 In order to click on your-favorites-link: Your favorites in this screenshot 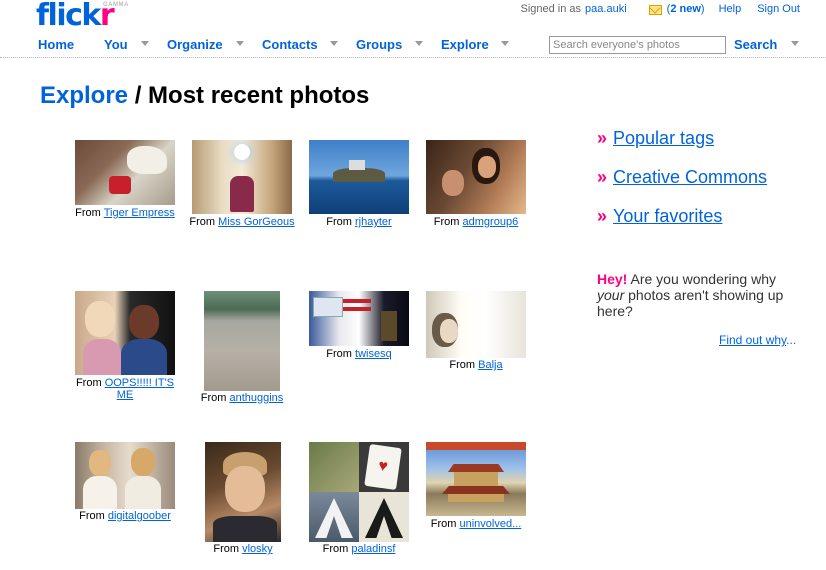, I will do `click(667, 216)`.